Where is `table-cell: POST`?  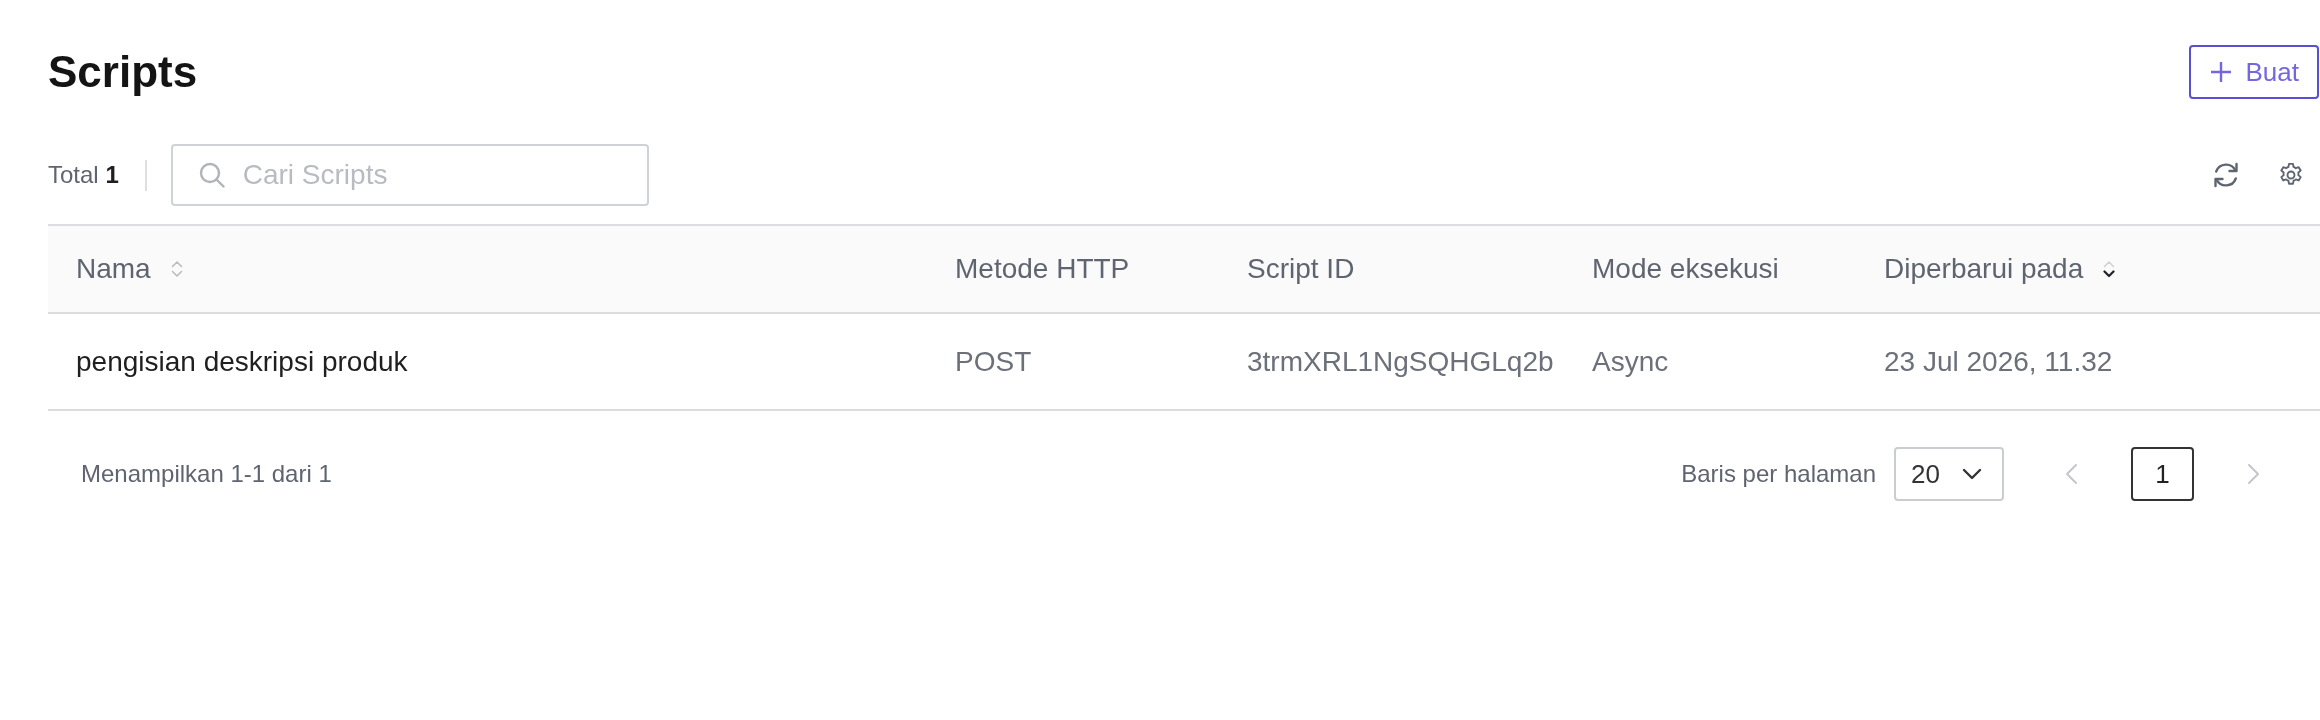 table-cell: POST is located at coordinates (993, 361).